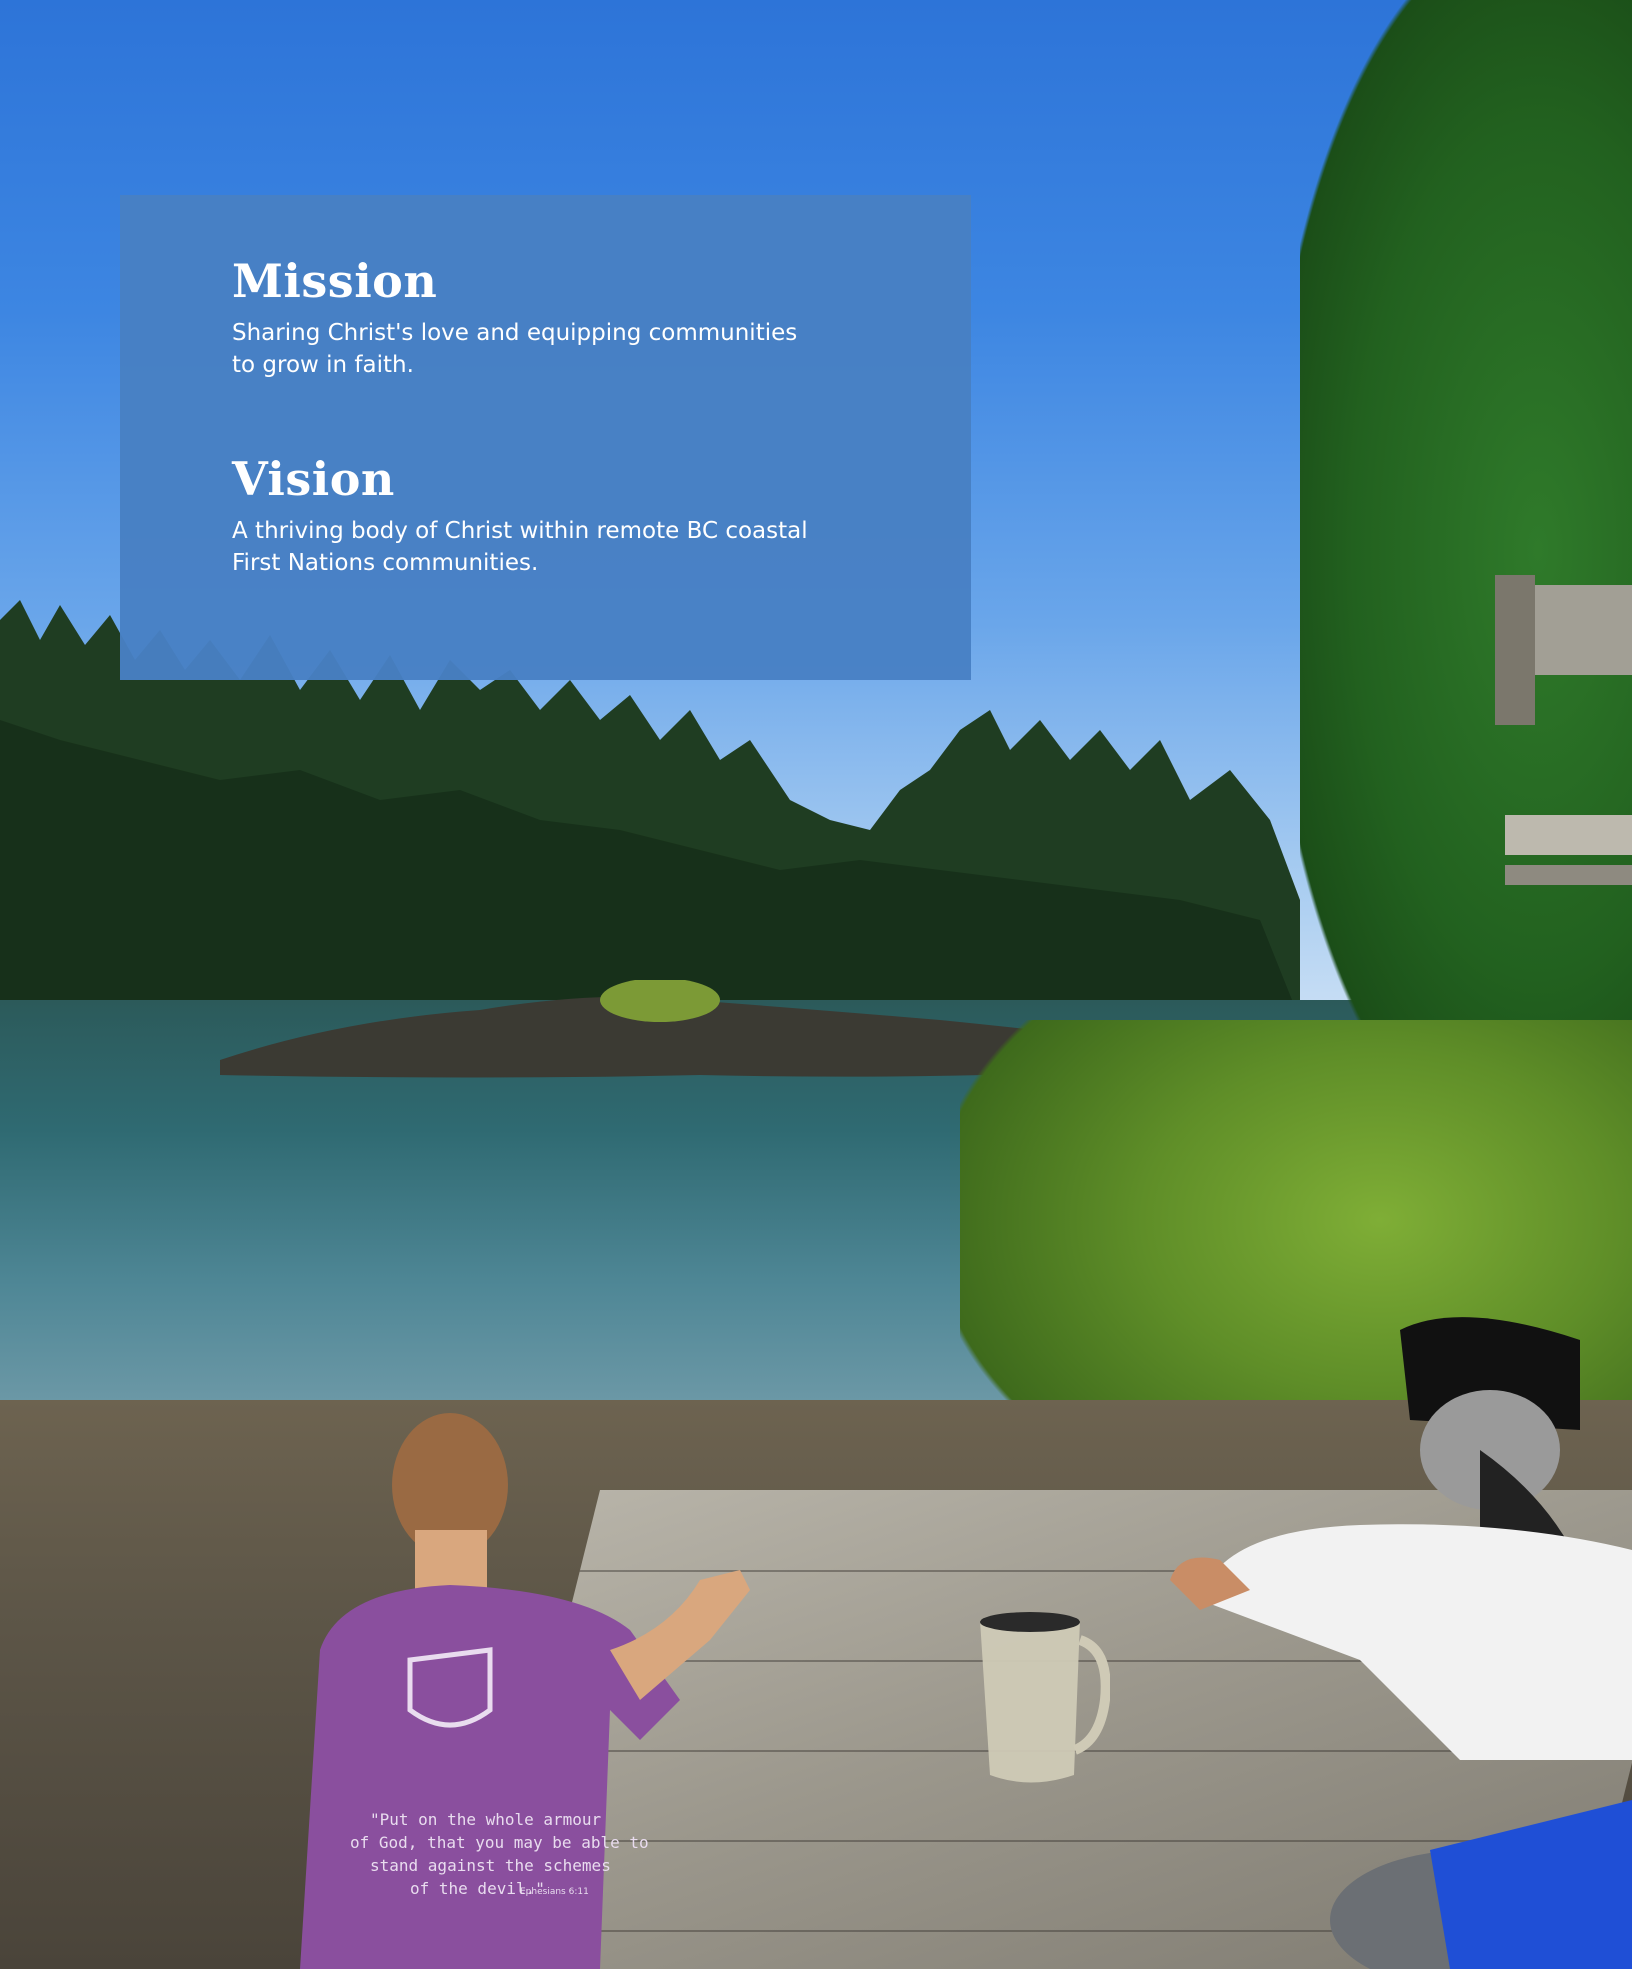  What do you see at coordinates (1563, 730) in the screenshot?
I see `wooden-structure` at bounding box center [1563, 730].